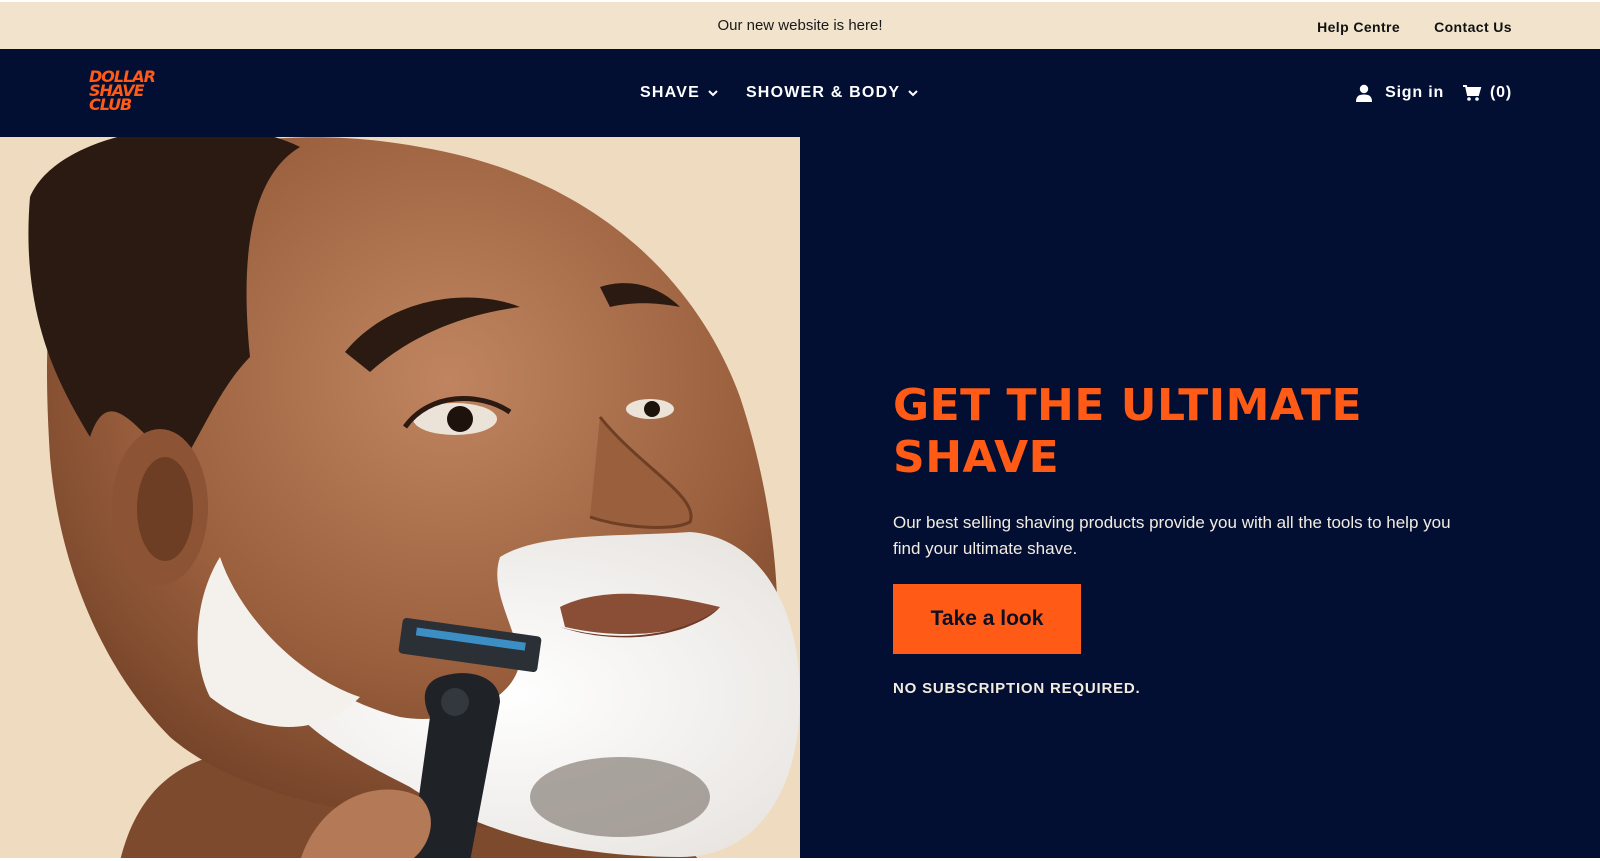  Describe the element at coordinates (987, 619) in the screenshot. I see `take-a-look-button: Take a look` at that location.